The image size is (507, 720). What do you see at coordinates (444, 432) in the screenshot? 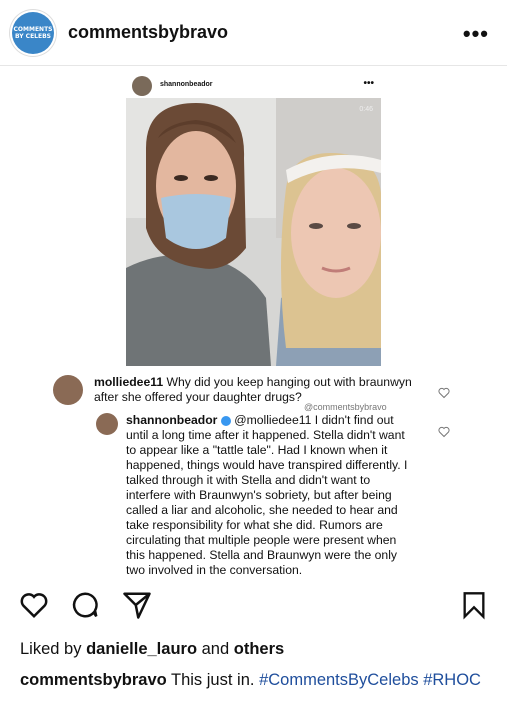
I see `like-comment-2-icon` at bounding box center [444, 432].